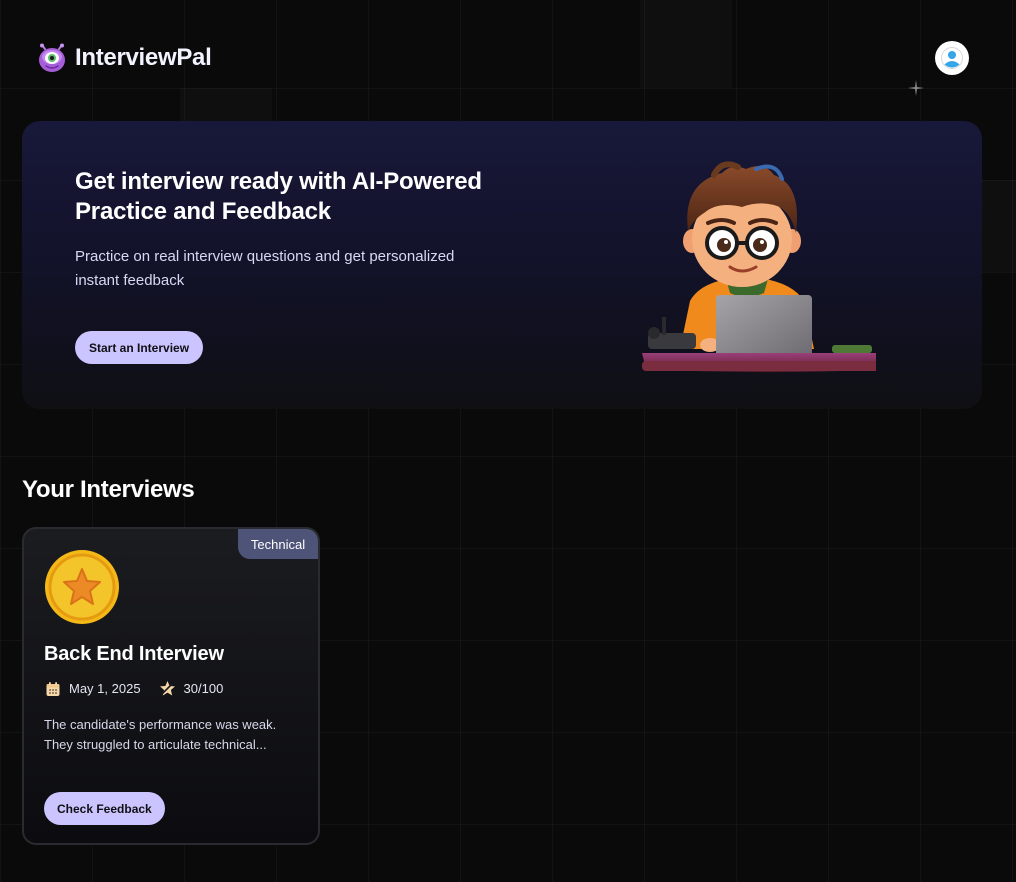  What do you see at coordinates (104, 808) in the screenshot?
I see `check-feedback-button: Check Feedback` at bounding box center [104, 808].